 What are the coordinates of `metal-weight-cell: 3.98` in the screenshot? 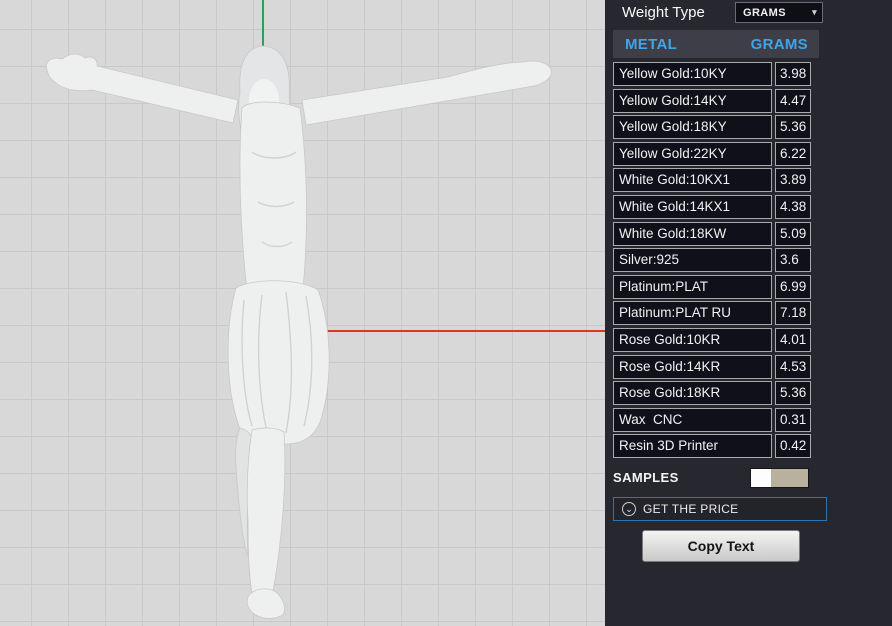 It's located at (793, 74).